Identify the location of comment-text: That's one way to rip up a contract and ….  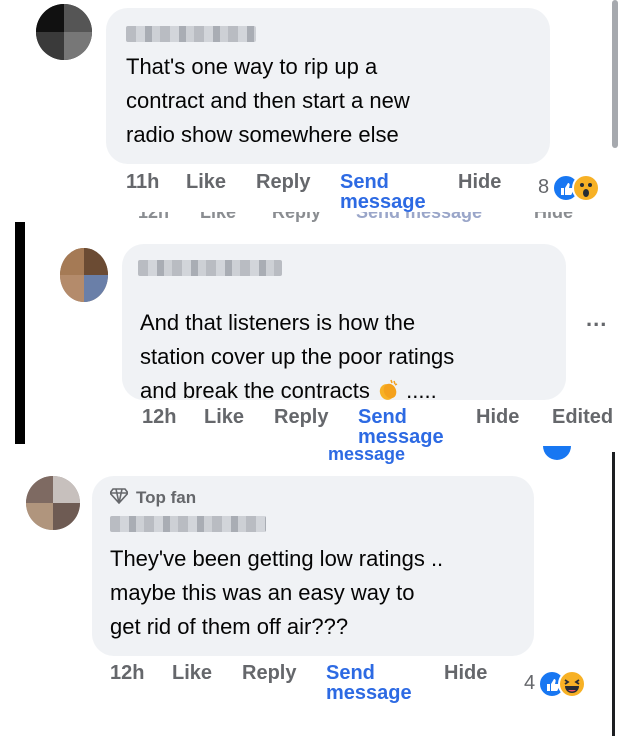
(268, 100).